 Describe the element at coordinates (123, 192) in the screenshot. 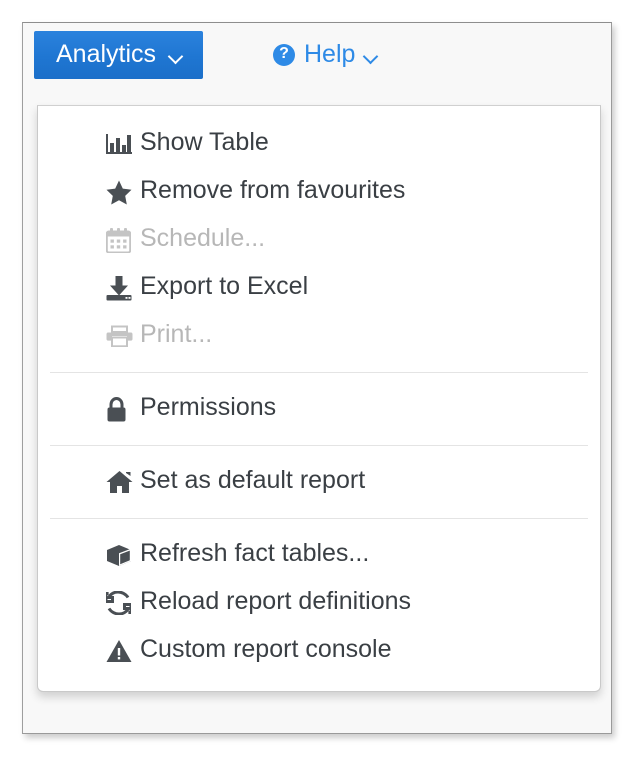

I see `star-icon` at that location.